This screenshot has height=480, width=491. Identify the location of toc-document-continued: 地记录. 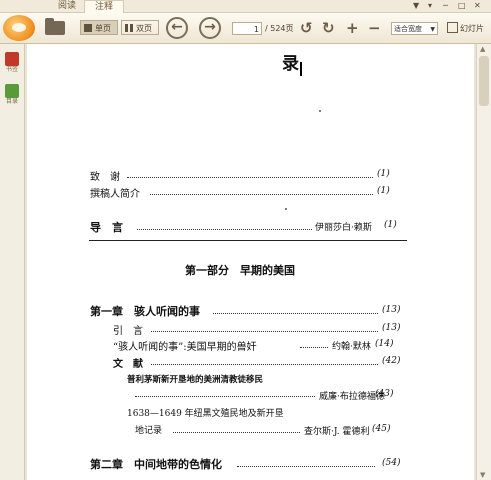
(149, 431).